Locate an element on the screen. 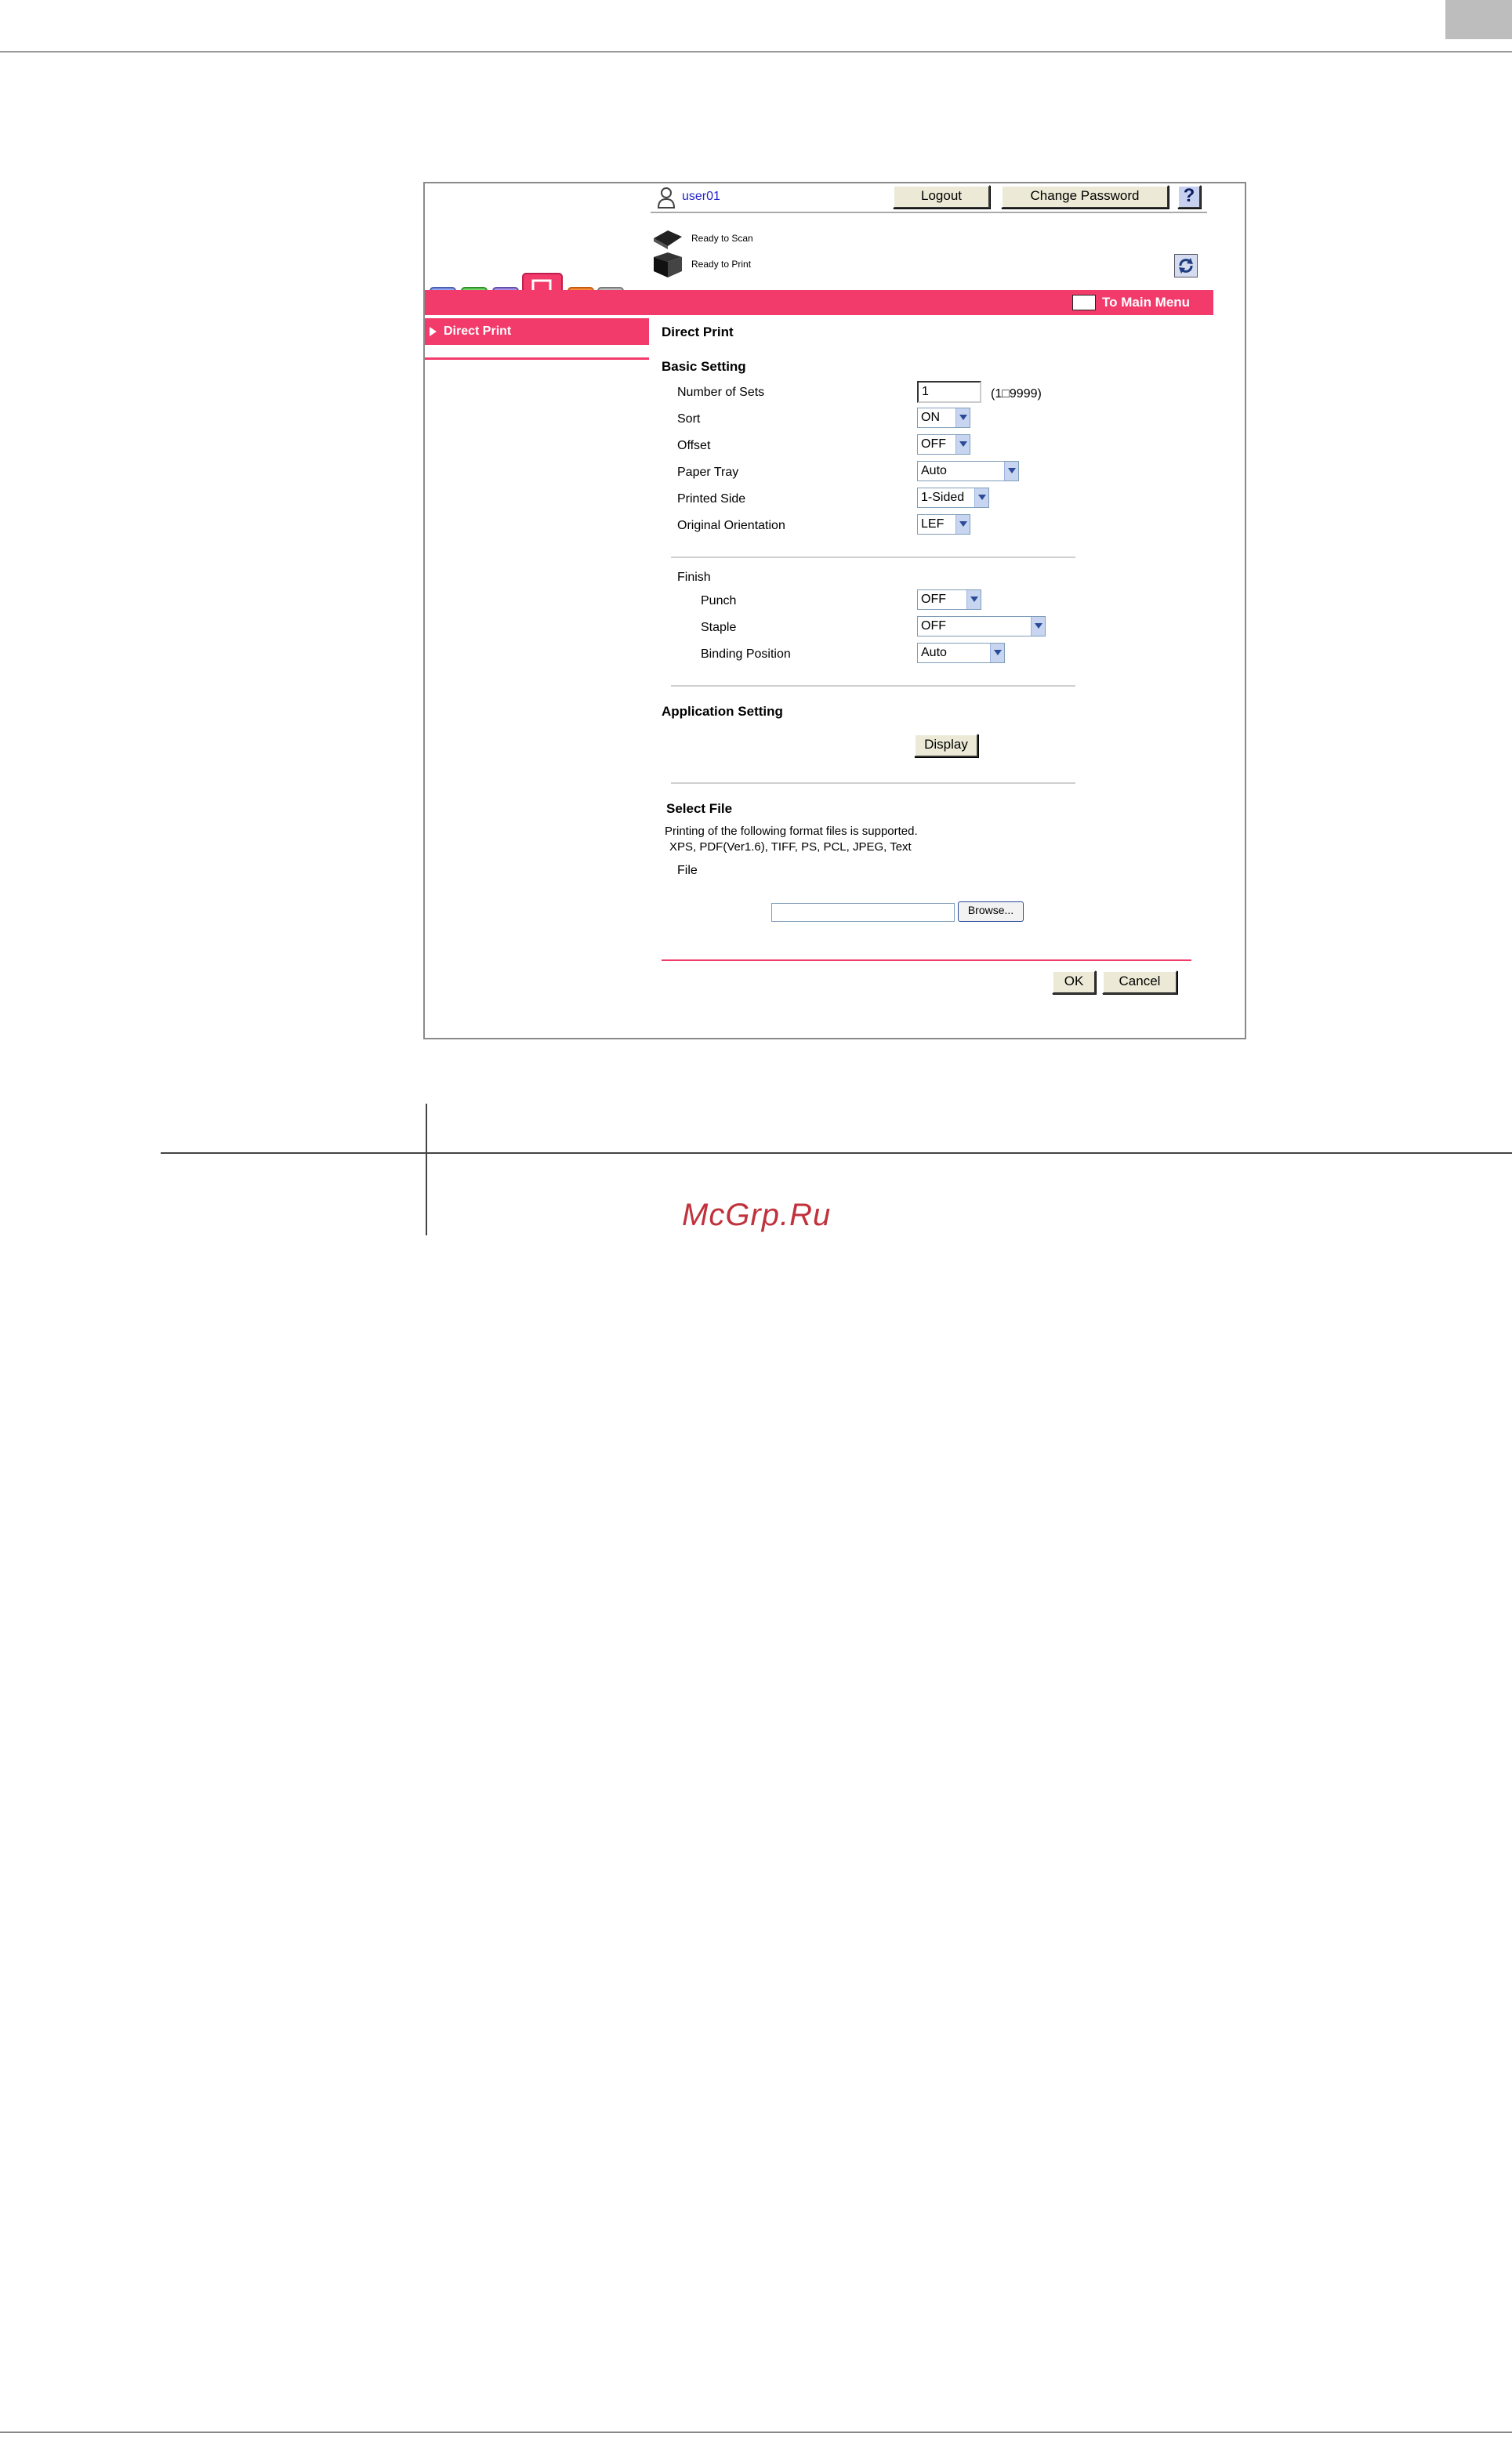  refresh-icon is located at coordinates (1186, 265).